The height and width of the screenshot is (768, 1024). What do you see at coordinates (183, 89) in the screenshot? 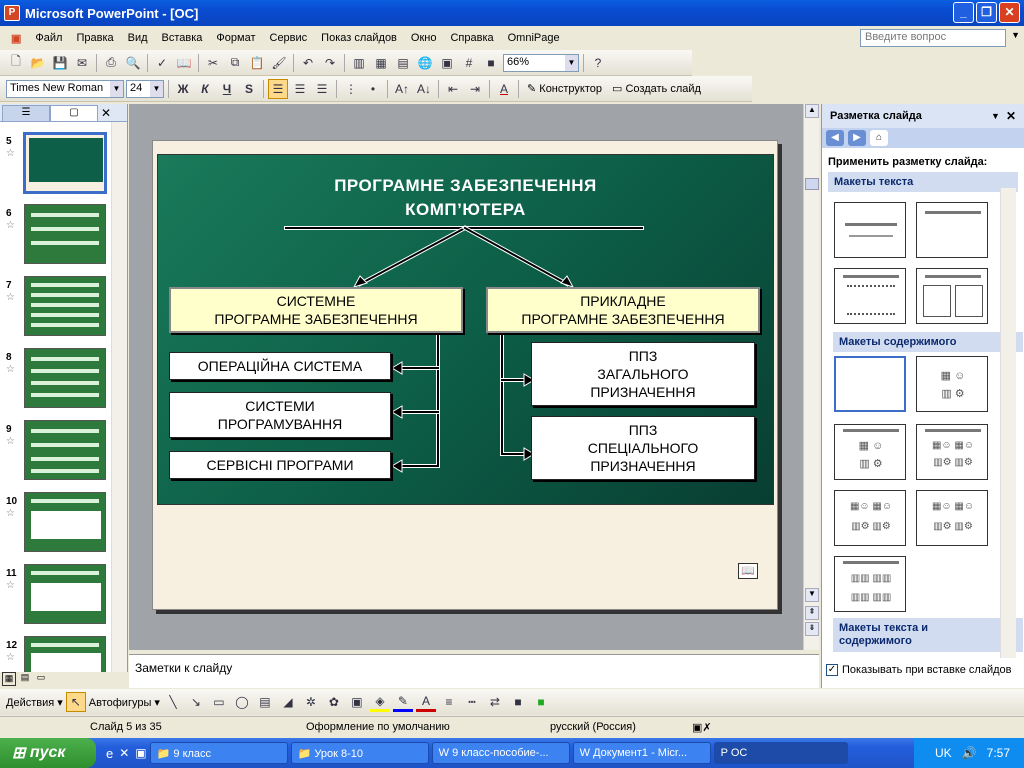
I see `bold-button: Ж` at bounding box center [183, 89].